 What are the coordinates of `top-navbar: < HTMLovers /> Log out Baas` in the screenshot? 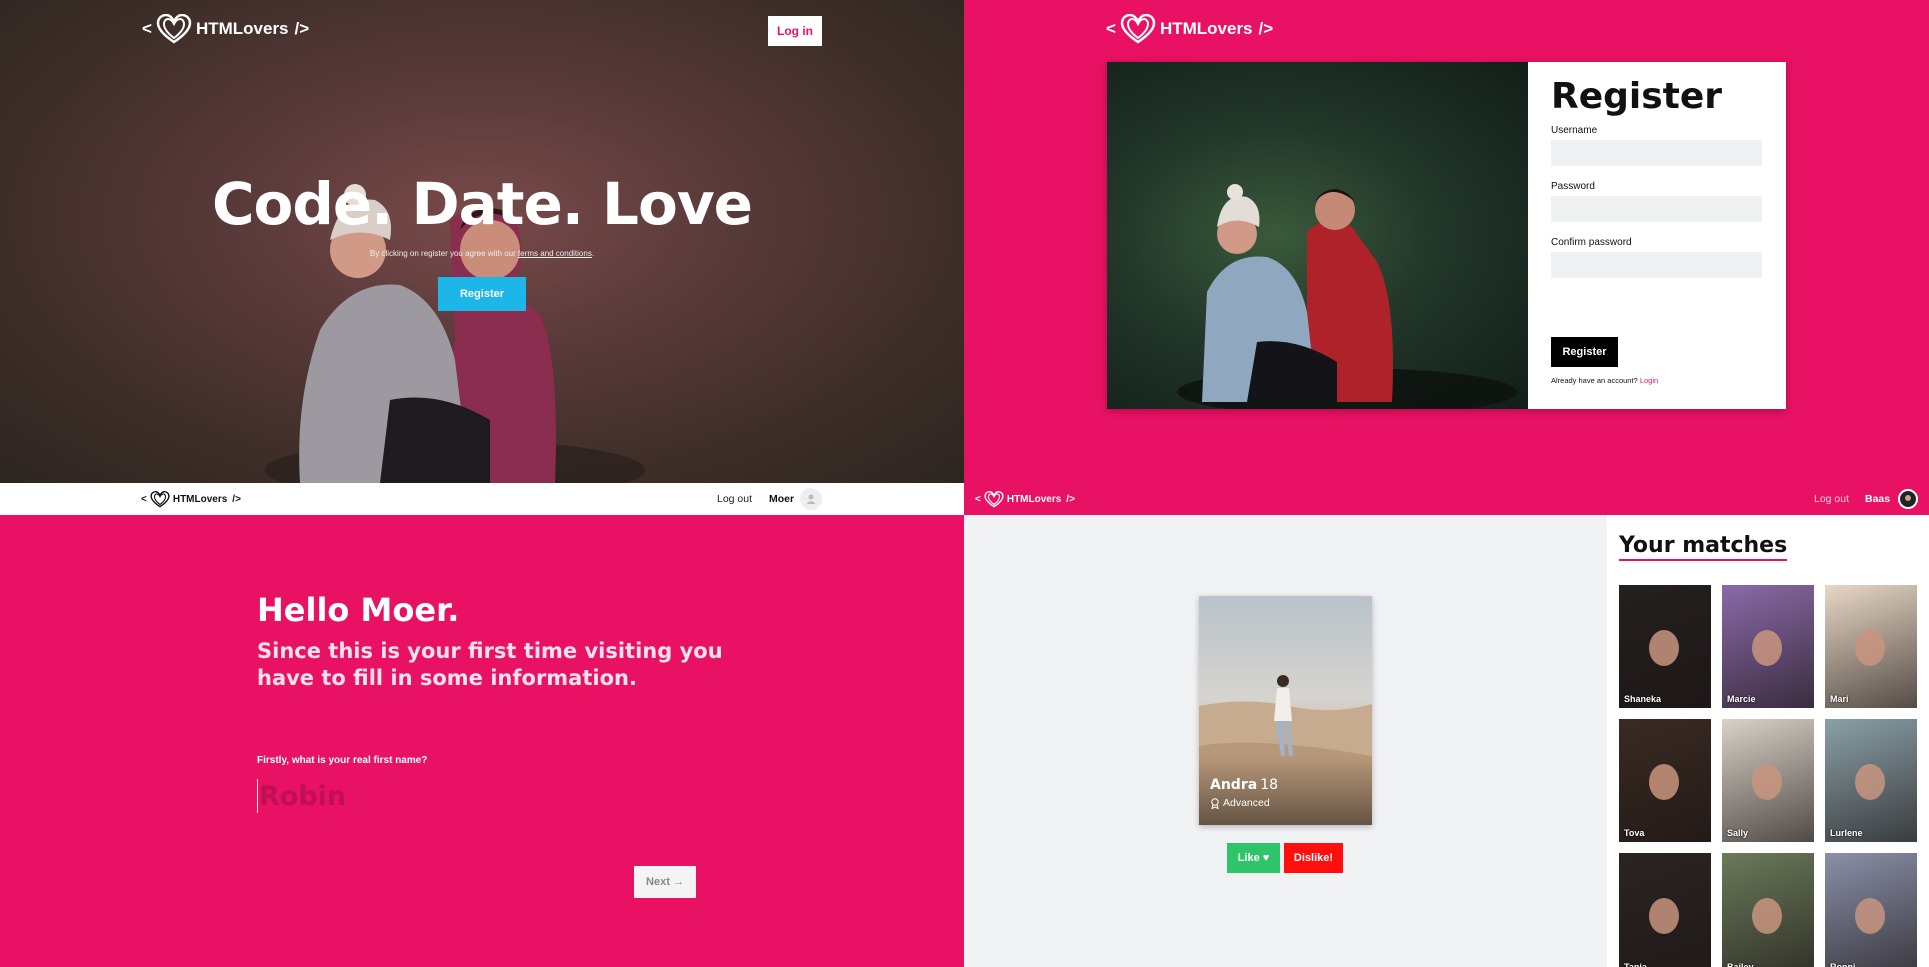 It's located at (1446, 499).